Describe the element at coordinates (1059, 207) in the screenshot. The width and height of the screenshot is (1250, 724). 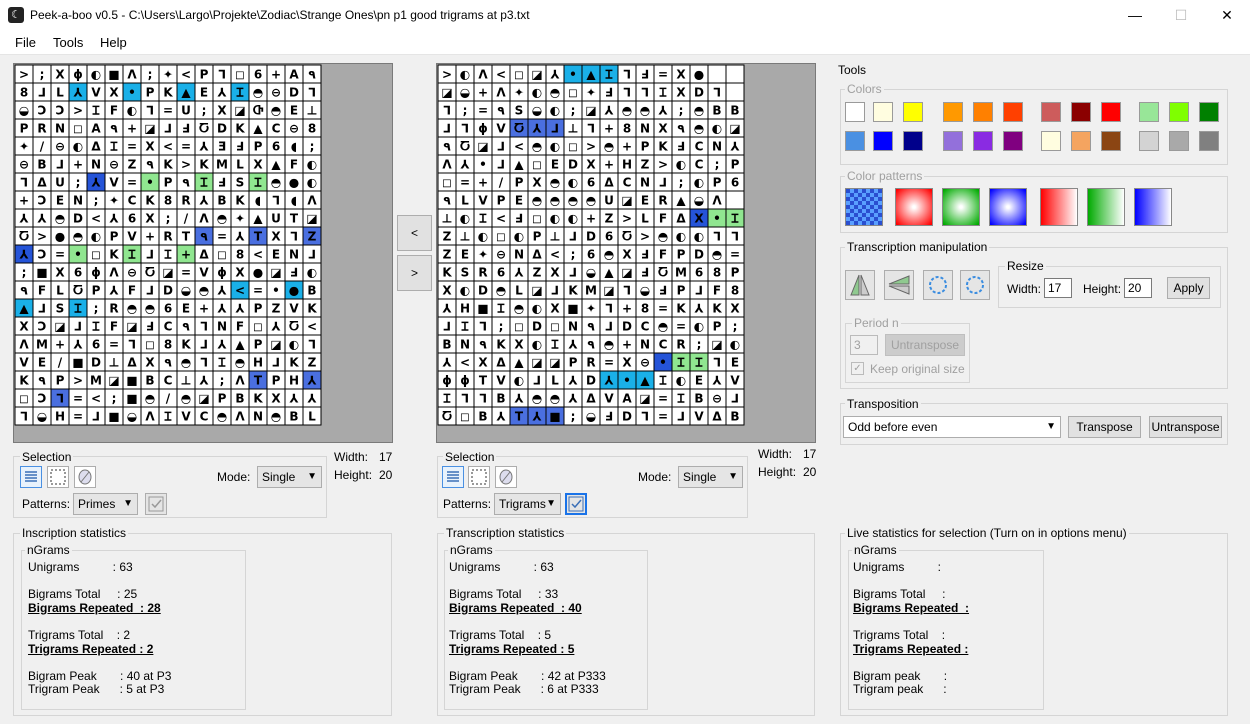
I see `red-linear-pattern-button` at that location.